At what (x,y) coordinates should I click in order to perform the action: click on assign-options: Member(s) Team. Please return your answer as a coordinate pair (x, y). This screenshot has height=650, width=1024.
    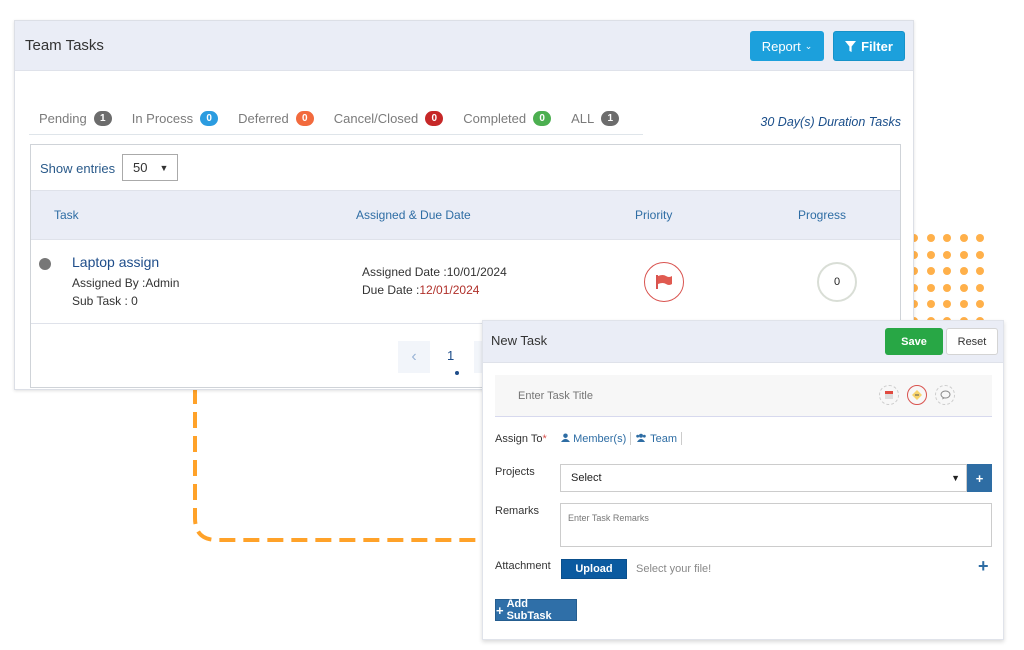
    Looking at the image, I should click on (621, 438).